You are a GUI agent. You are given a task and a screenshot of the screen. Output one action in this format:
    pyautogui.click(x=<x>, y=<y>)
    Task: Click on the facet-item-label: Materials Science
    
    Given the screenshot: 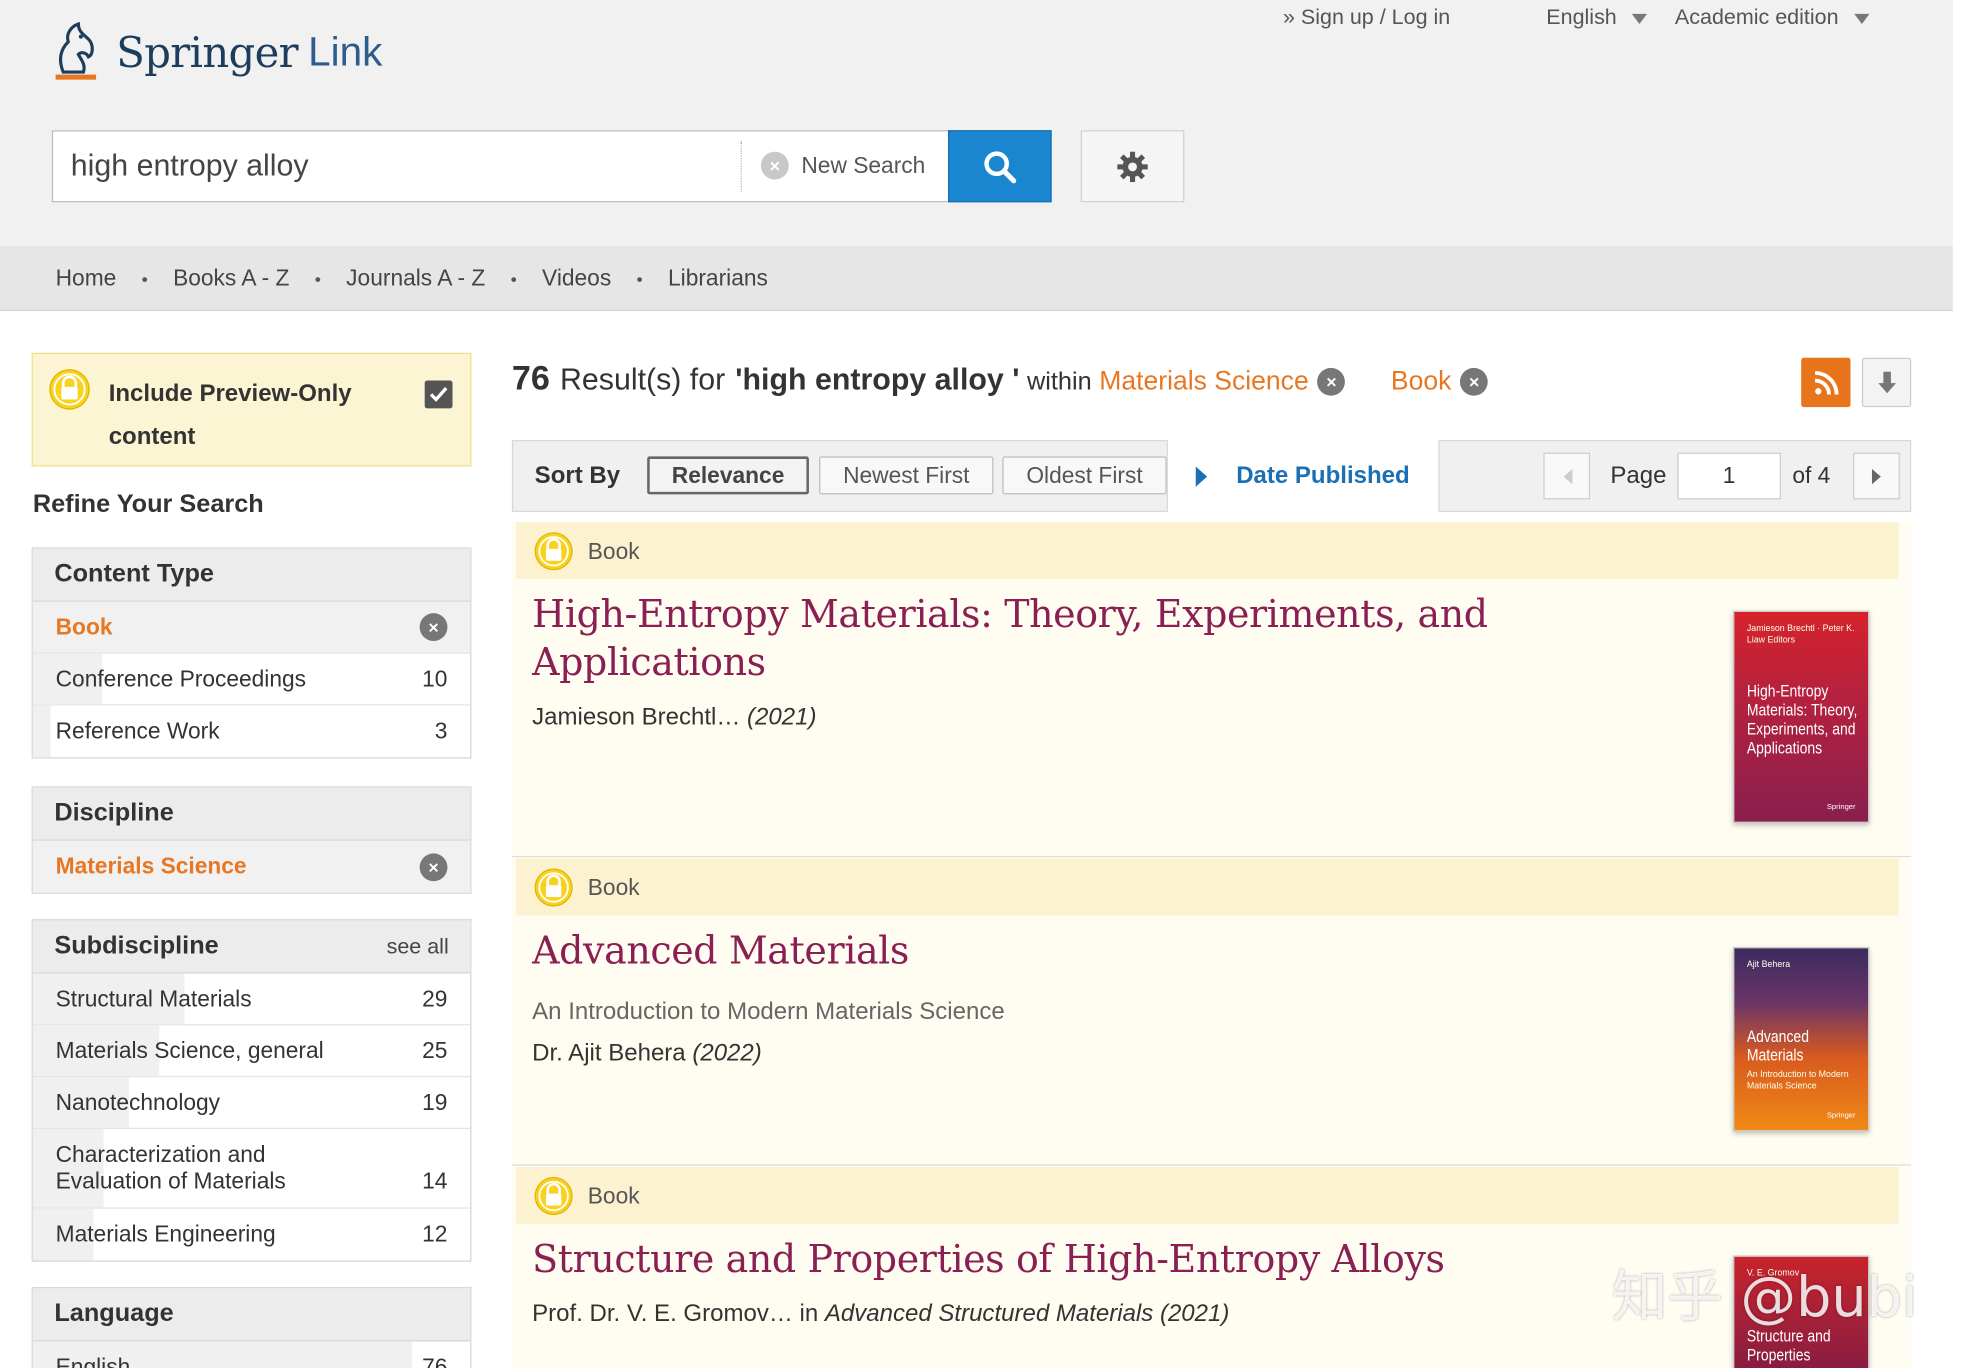 What is the action you would take?
    pyautogui.click(x=151, y=866)
    